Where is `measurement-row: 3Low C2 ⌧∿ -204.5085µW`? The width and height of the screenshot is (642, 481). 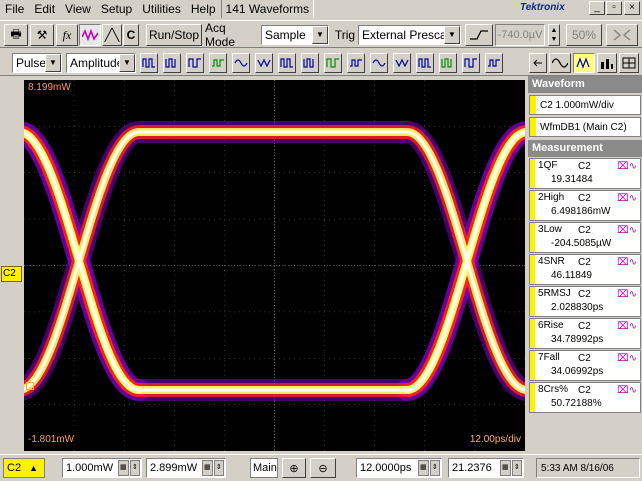
measurement-row: 3Low C2 ⌧∿ -204.5085µW is located at coordinates (585, 237).